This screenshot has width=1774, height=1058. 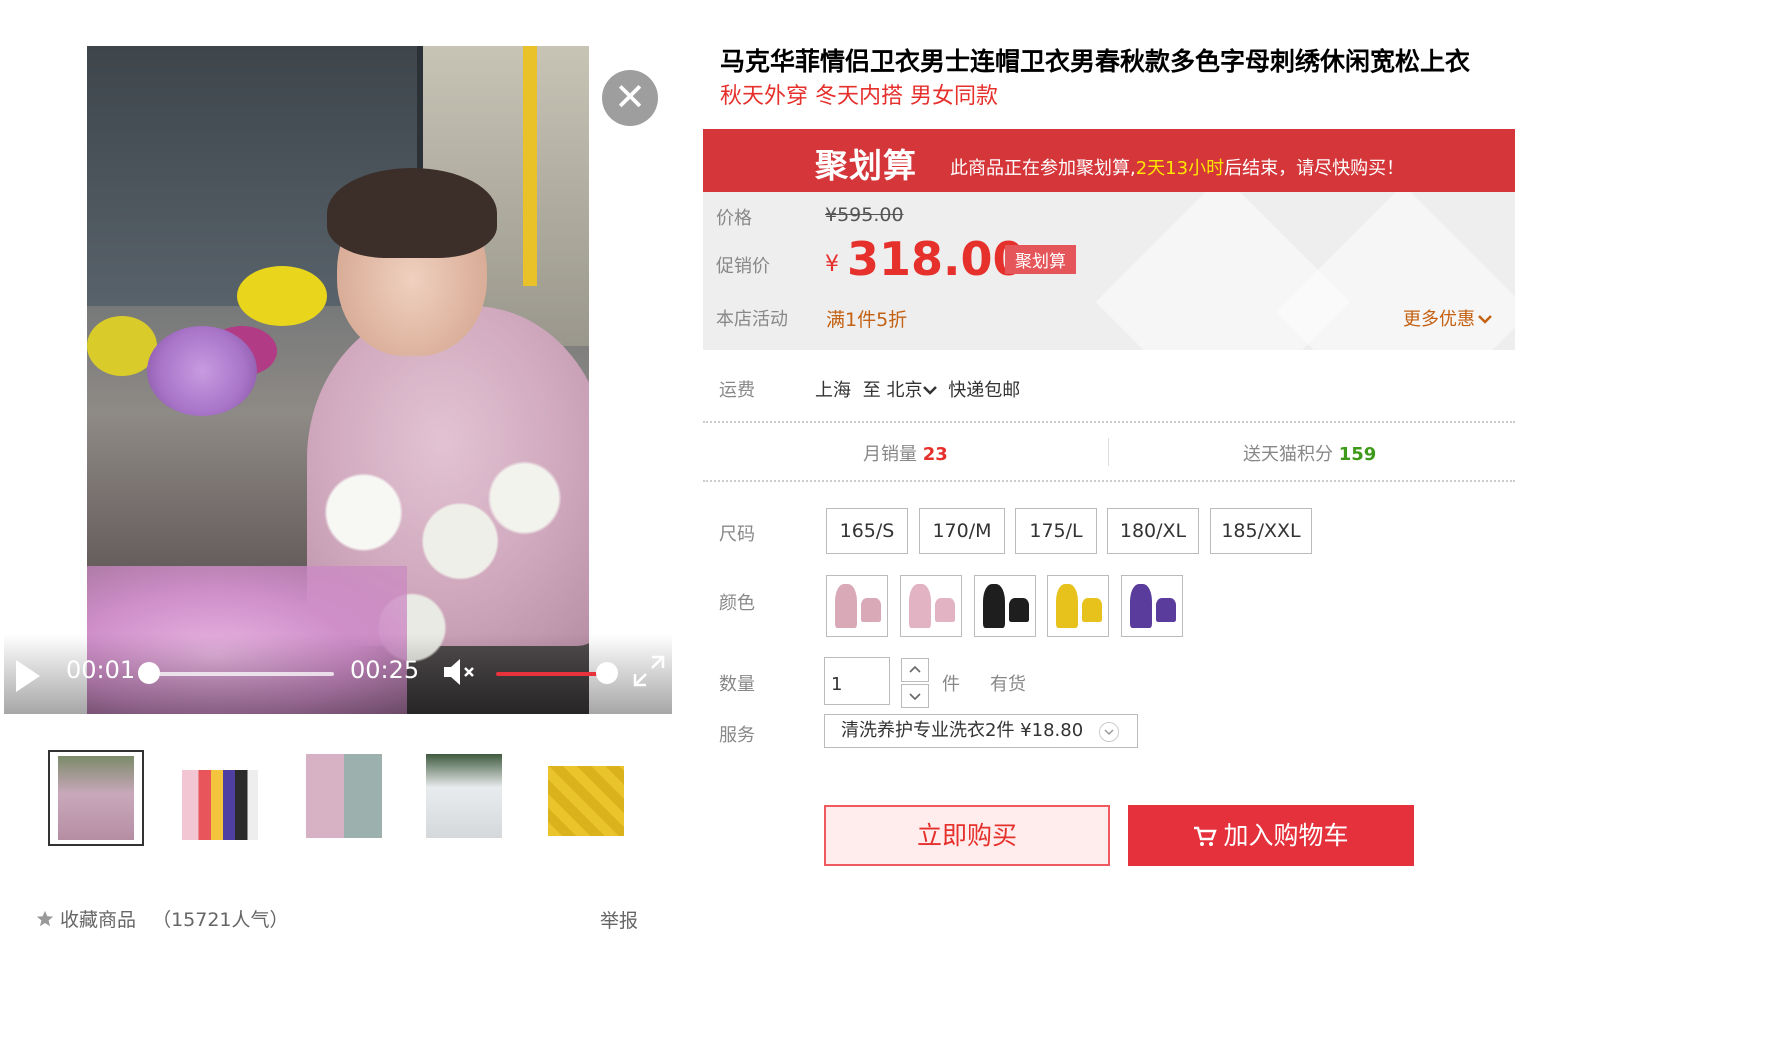 What do you see at coordinates (857, 681) in the screenshot?
I see `quantity-input: 1` at bounding box center [857, 681].